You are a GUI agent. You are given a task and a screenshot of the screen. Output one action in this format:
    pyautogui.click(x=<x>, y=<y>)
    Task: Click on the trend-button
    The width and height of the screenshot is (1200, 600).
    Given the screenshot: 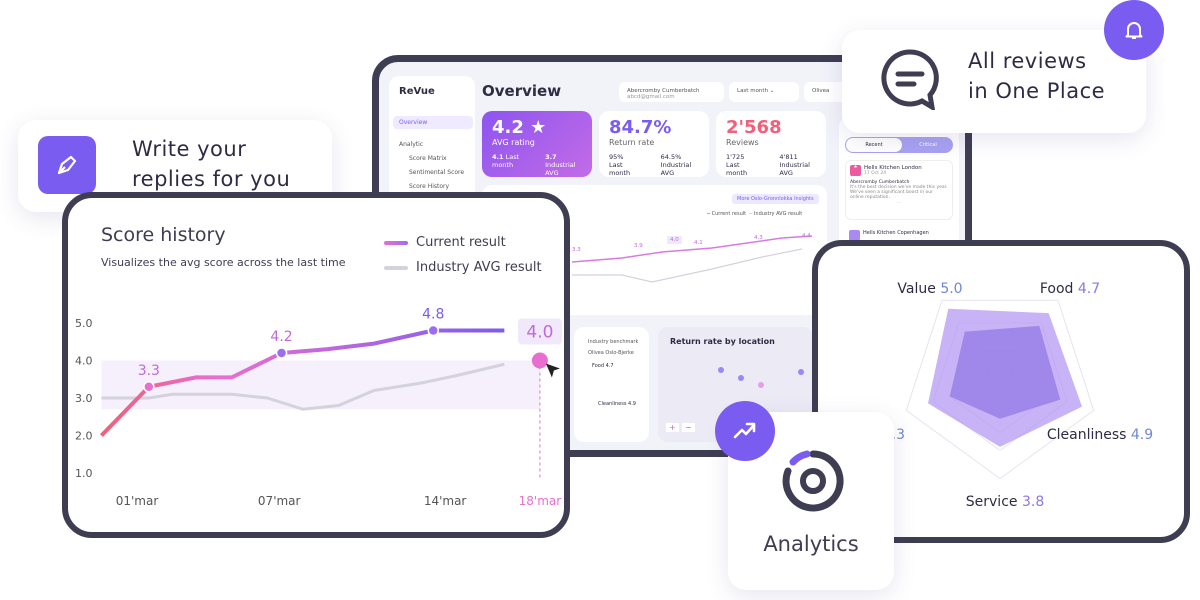 What is the action you would take?
    pyautogui.click(x=745, y=431)
    